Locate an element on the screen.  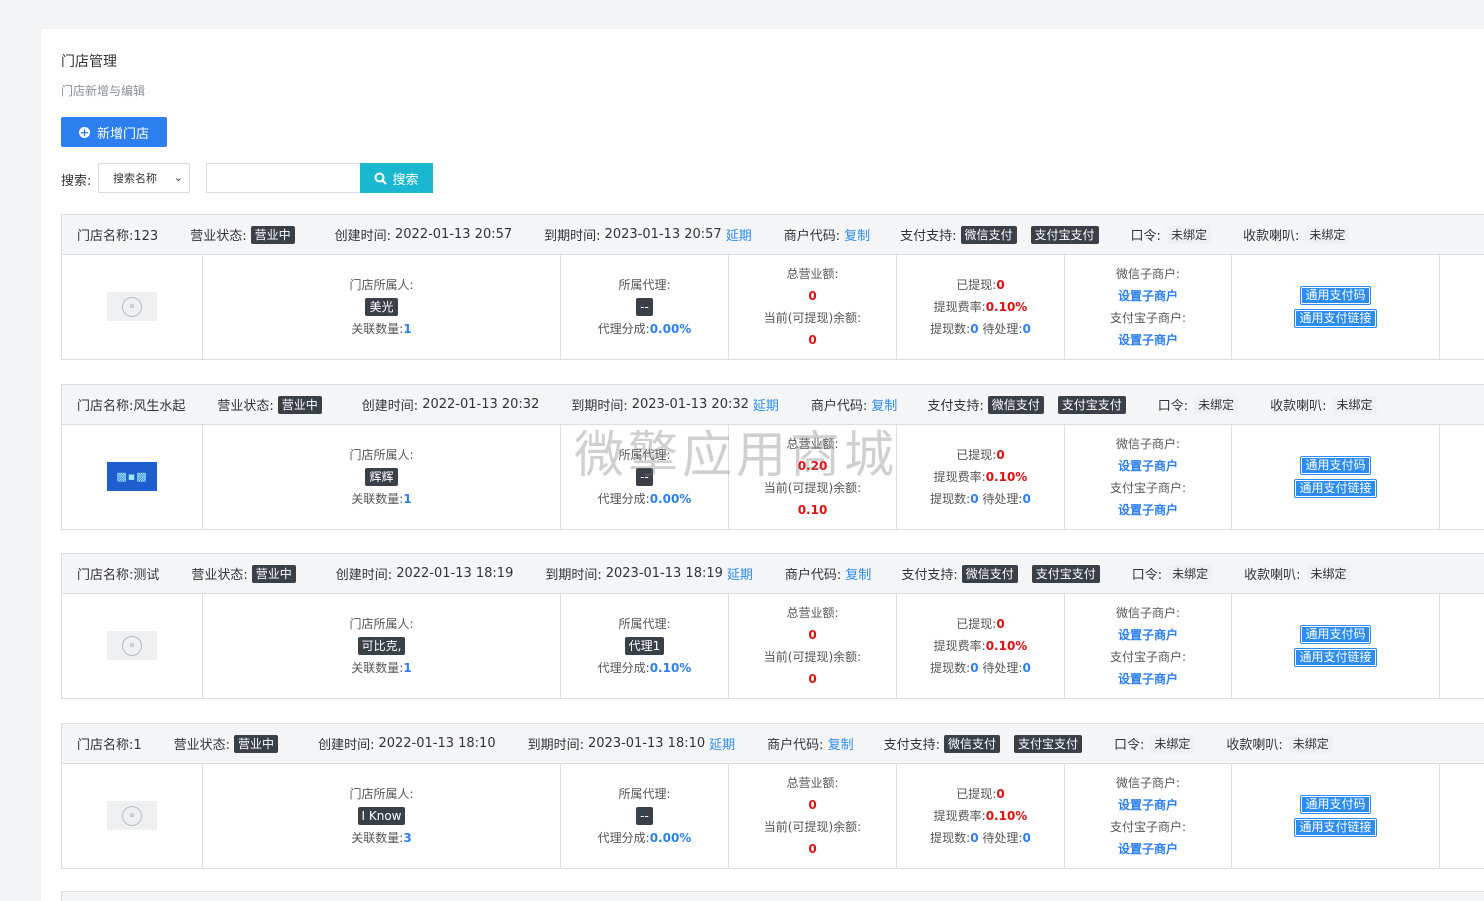
related-label: 关联数量: is located at coordinates (377, 837).